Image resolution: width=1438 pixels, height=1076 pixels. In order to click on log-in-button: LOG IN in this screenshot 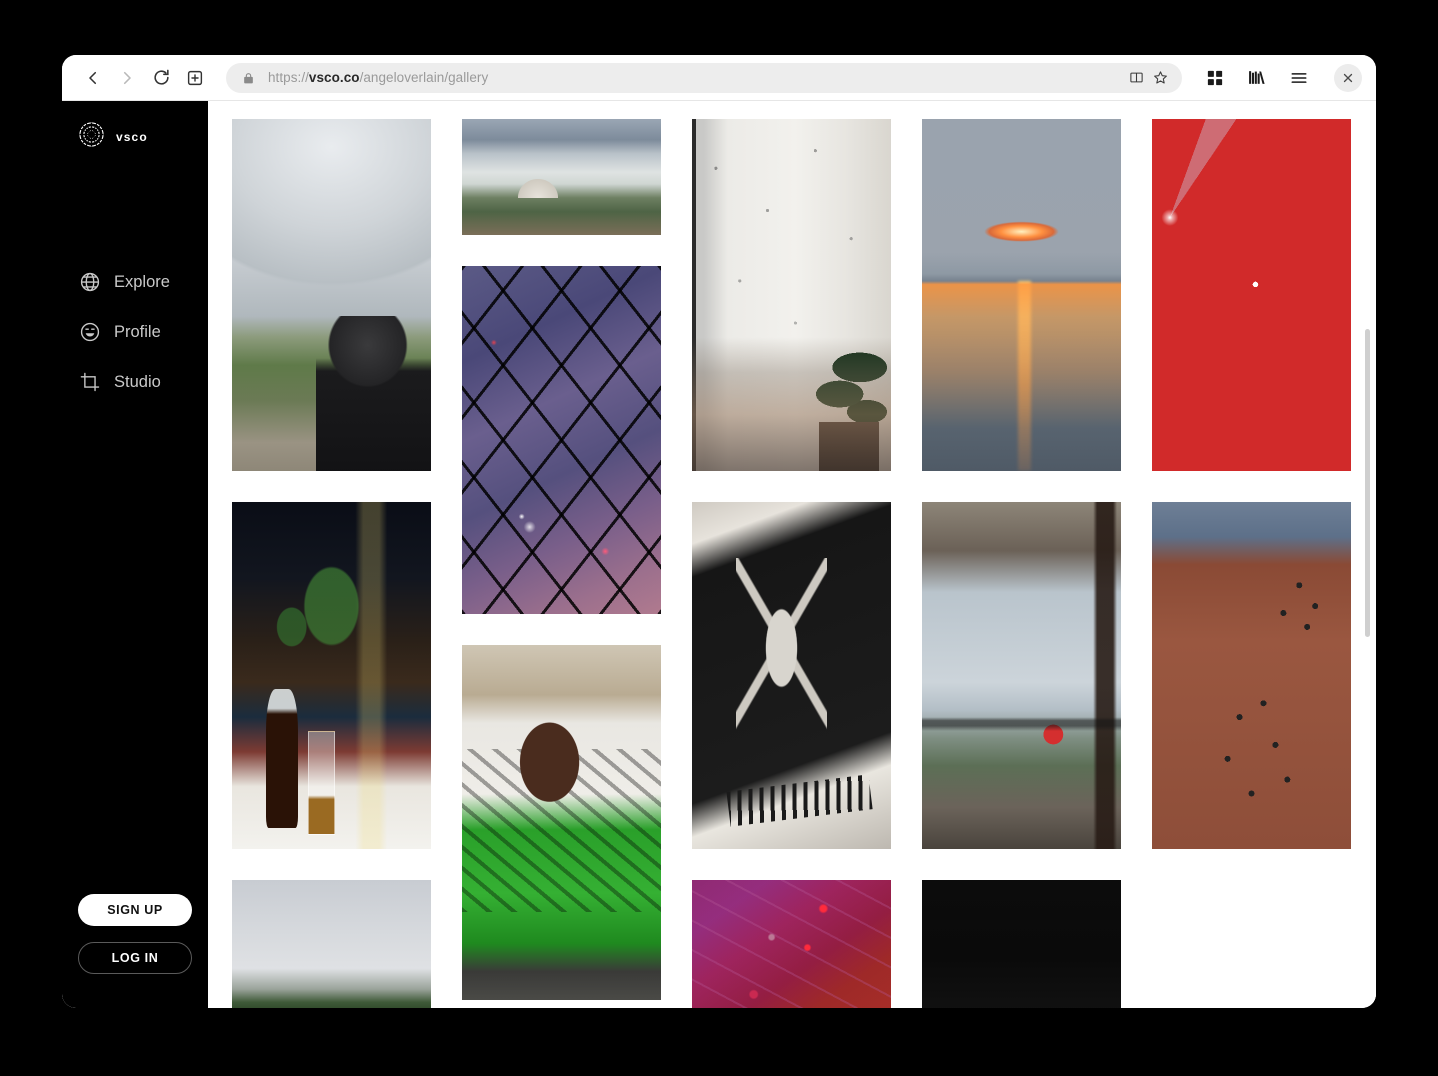, I will do `click(135, 958)`.